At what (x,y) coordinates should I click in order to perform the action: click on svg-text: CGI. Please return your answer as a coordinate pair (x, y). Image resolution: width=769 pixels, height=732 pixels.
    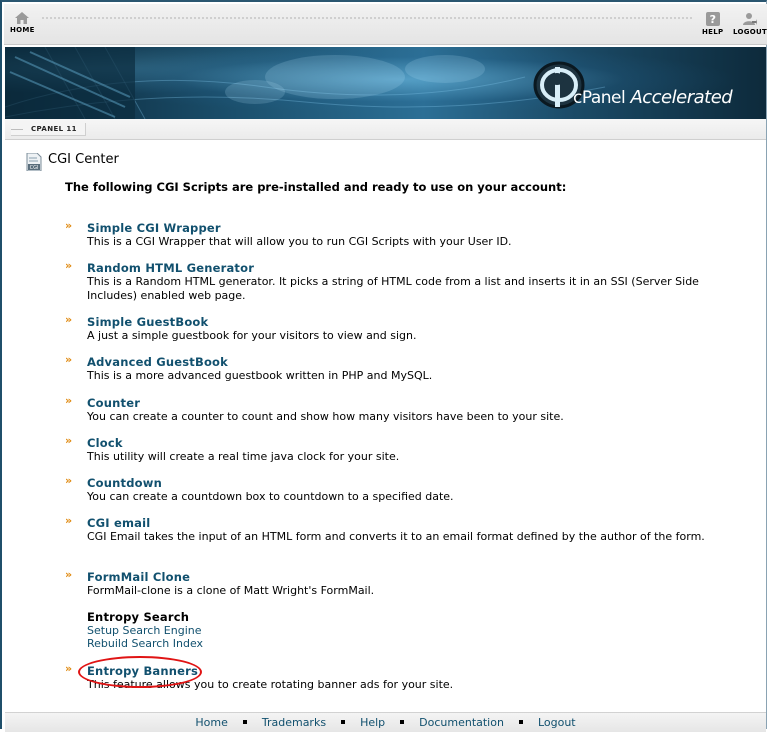
    Looking at the image, I should click on (34, 168).